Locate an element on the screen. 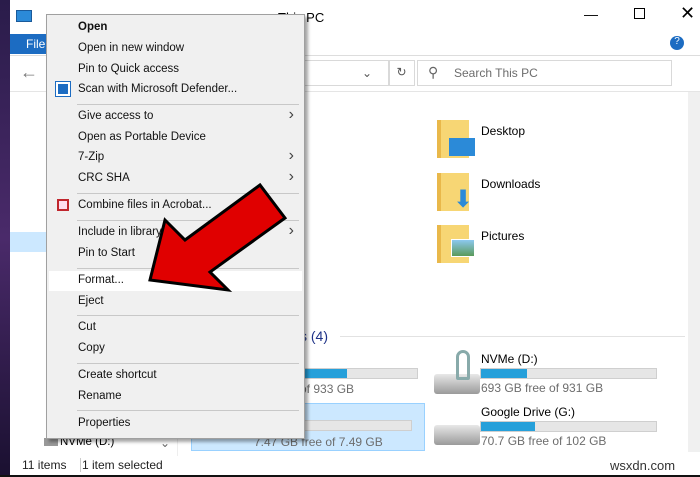 The image size is (700, 477). menu-item-label: Properties is located at coordinates (104, 423).